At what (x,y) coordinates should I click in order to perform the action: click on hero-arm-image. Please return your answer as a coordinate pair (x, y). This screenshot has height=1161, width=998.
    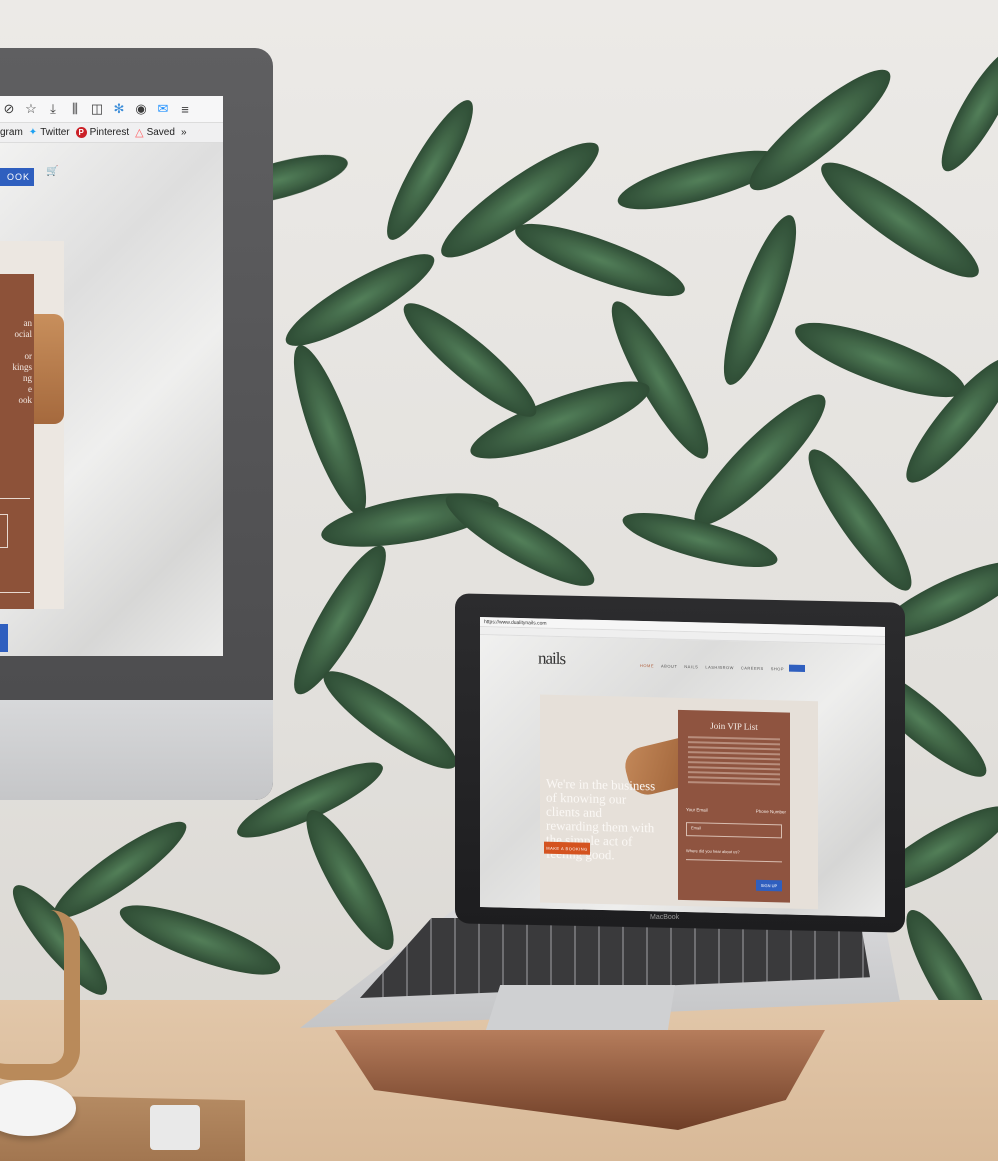
    Looking at the image, I should click on (49, 369).